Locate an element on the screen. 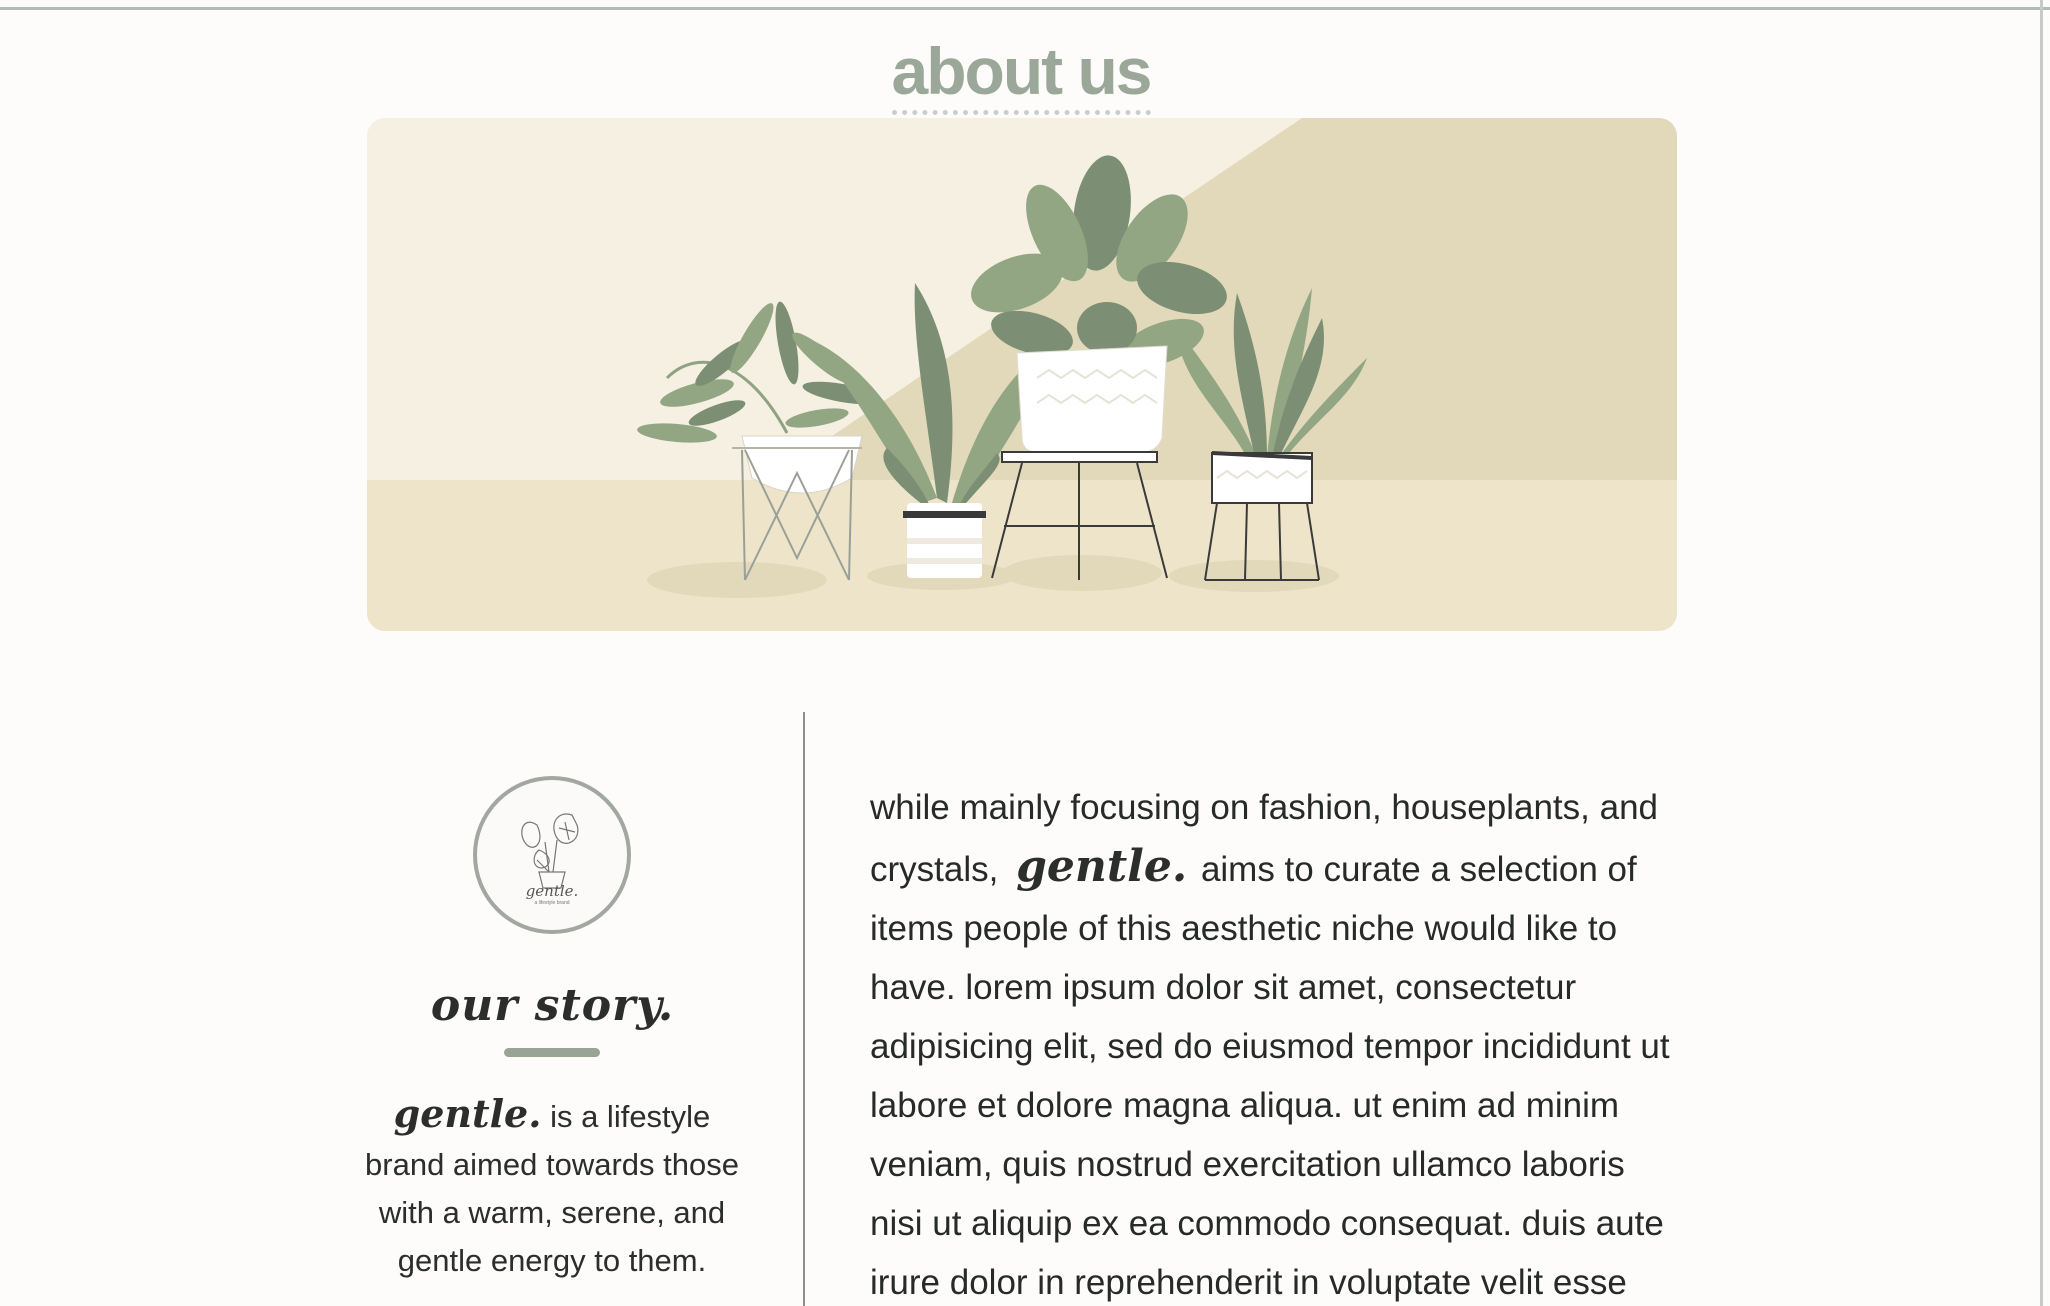 Image resolution: width=2050 pixels, height=1306 pixels. column-divider is located at coordinates (804, 1009).